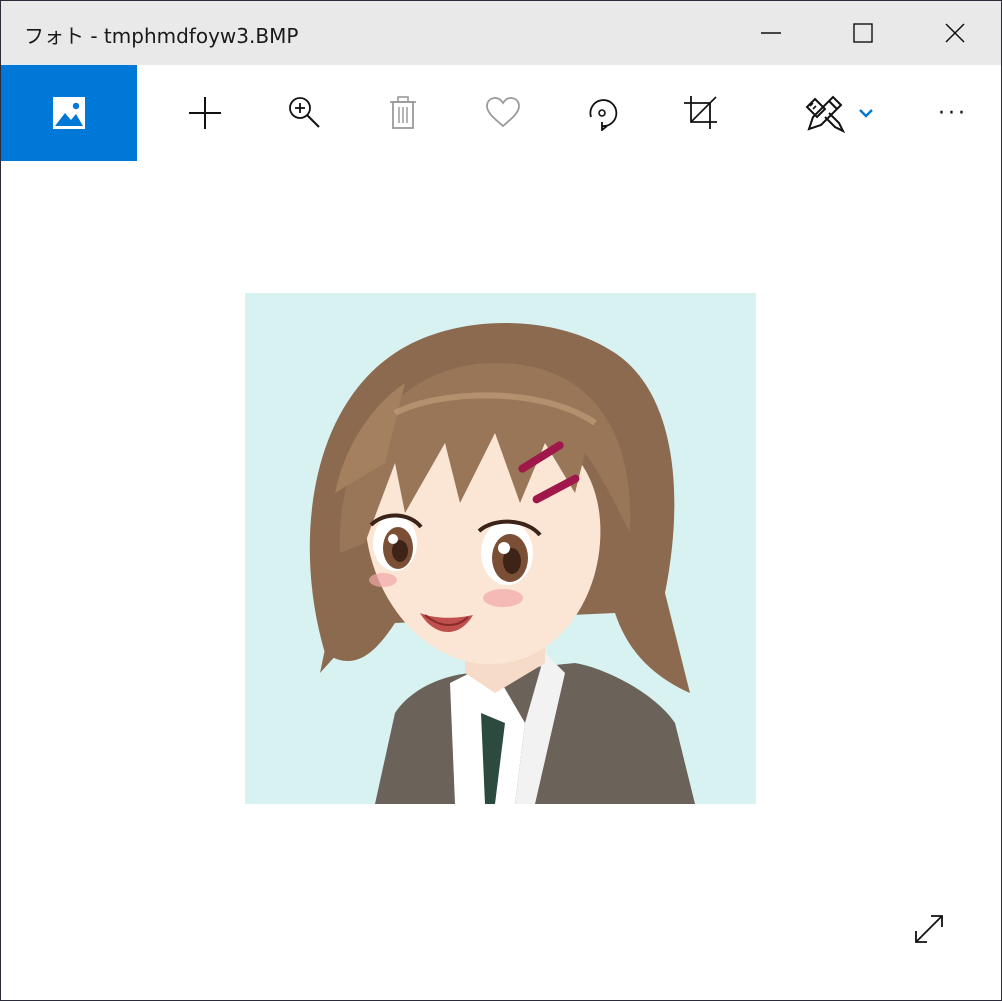 Image resolution: width=1002 pixels, height=1001 pixels. I want to click on crop-icon, so click(700, 112).